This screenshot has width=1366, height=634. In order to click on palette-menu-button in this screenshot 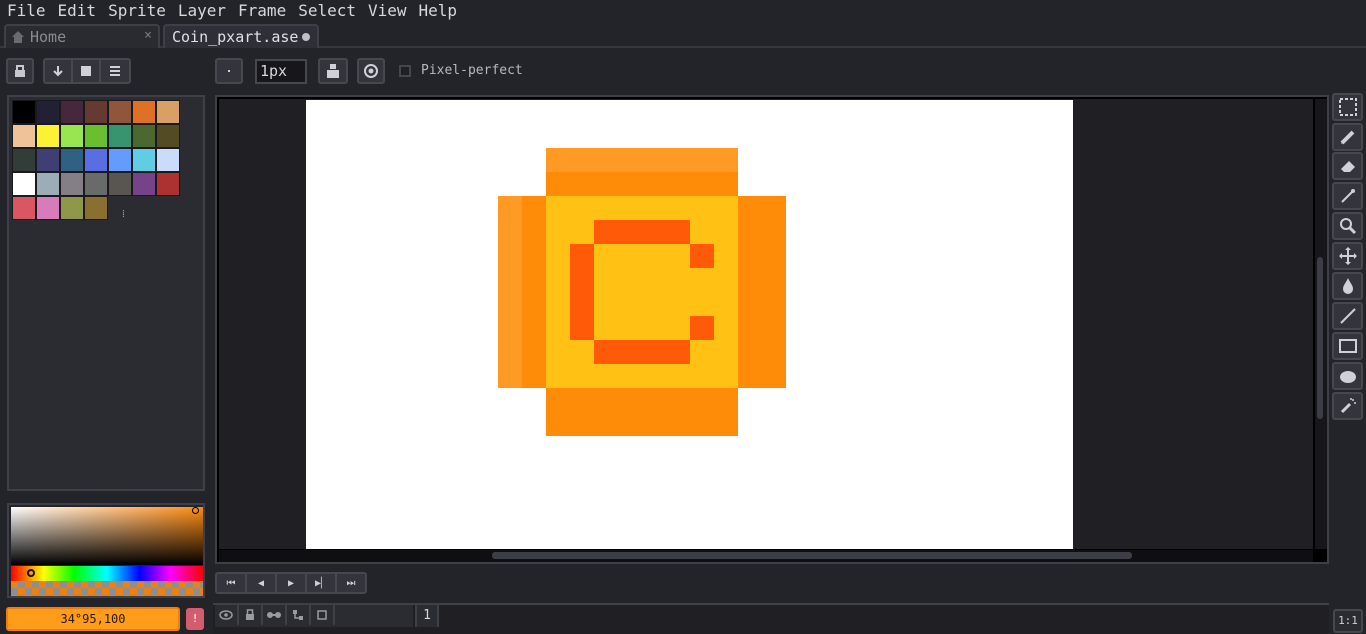, I will do `click(115, 71)`.